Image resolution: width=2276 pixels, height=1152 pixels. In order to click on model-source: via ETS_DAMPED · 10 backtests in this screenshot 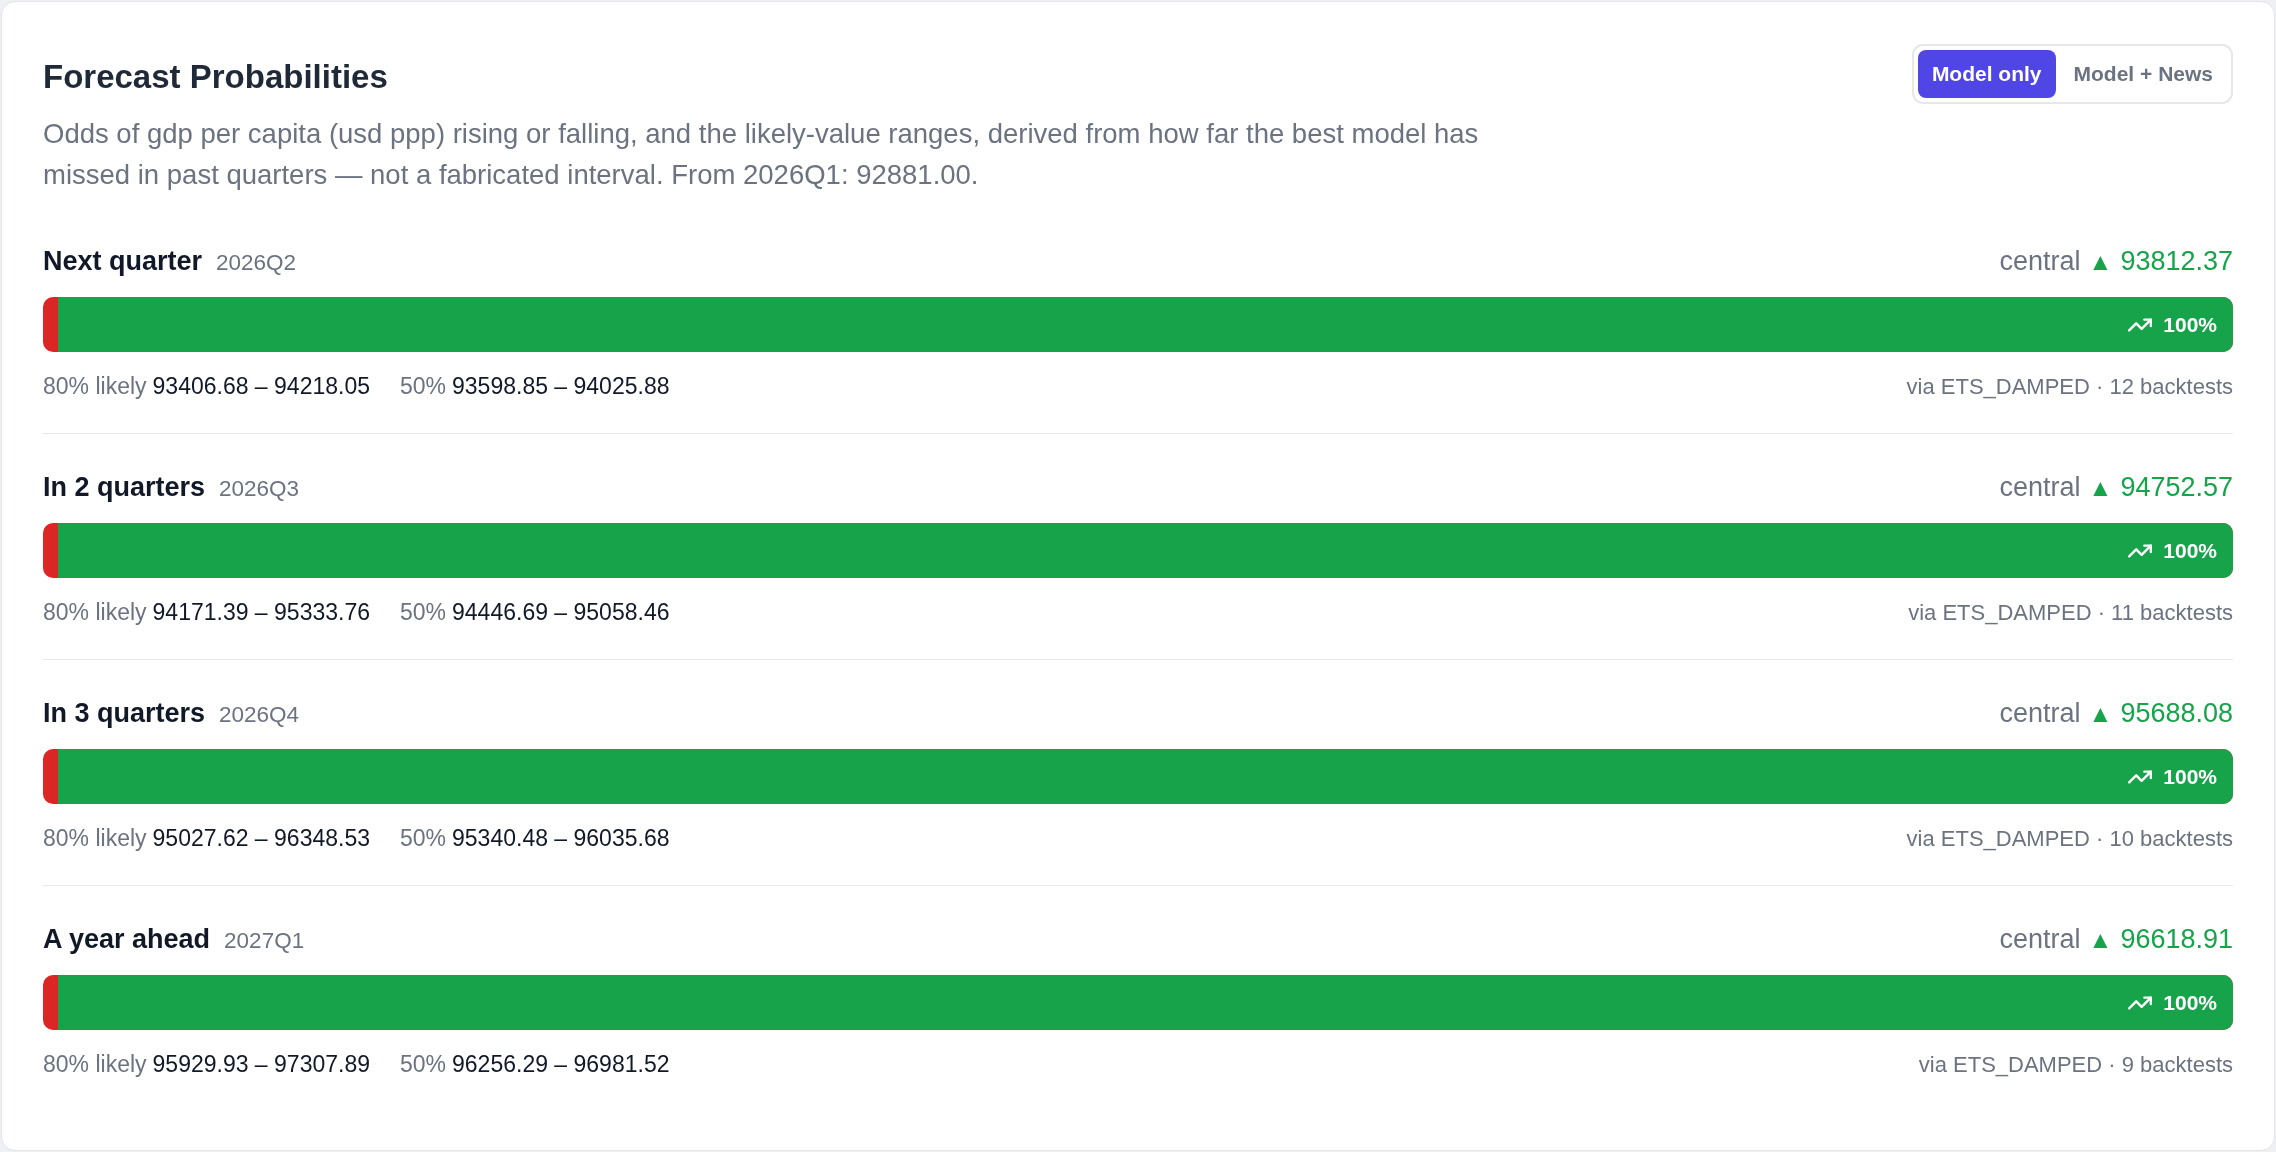, I will do `click(2069, 838)`.